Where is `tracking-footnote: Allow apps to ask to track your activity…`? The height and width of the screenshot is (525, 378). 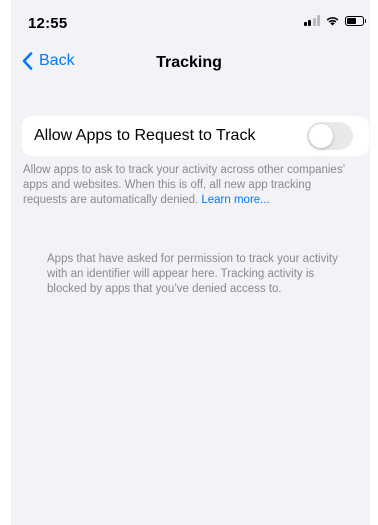
tracking-footnote: Allow apps to ask to track your activity… is located at coordinates (185, 185).